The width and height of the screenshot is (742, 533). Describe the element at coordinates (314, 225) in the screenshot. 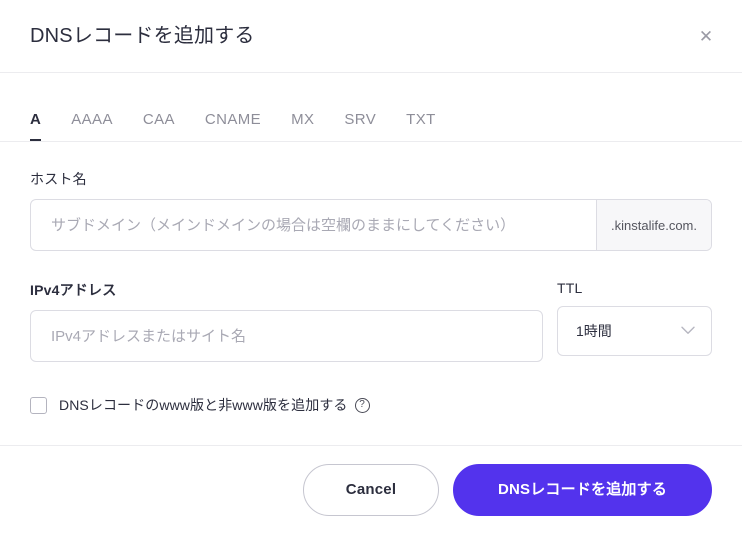

I see `hostname-input` at that location.